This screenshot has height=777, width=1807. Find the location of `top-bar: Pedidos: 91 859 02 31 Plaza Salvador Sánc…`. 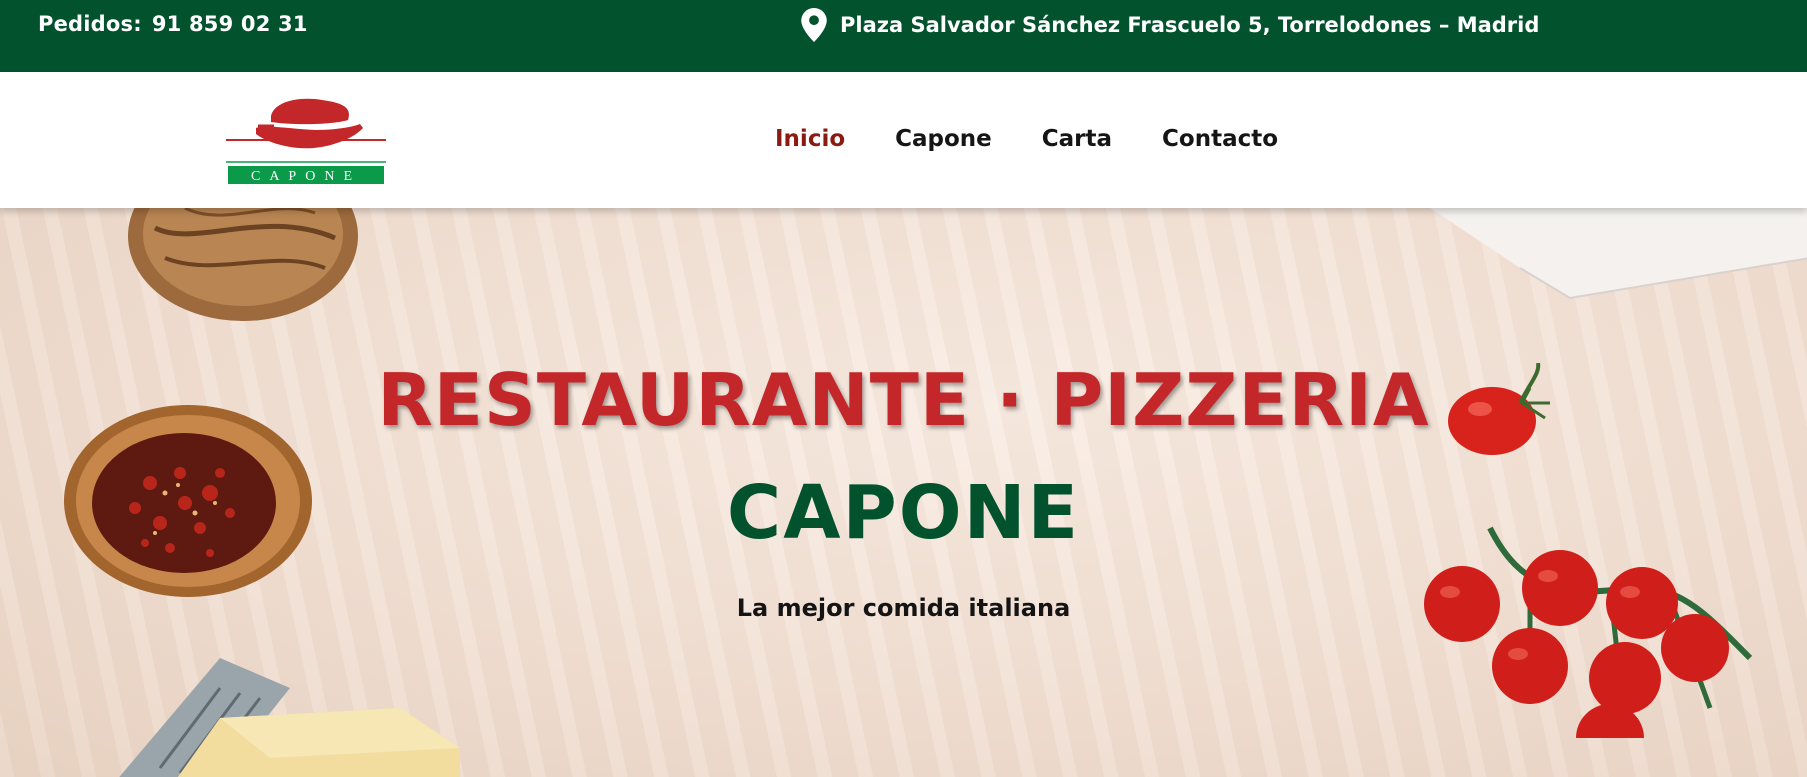

top-bar: Pedidos: 91 859 02 31 Plaza Salvador Sánc… is located at coordinates (903, 36).